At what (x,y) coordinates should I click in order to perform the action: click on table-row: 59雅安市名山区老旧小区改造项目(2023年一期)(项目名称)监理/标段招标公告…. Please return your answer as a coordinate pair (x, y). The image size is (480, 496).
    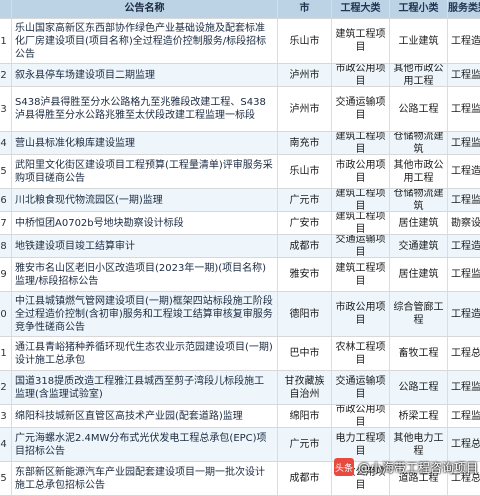
    Looking at the image, I should click on (240, 275).